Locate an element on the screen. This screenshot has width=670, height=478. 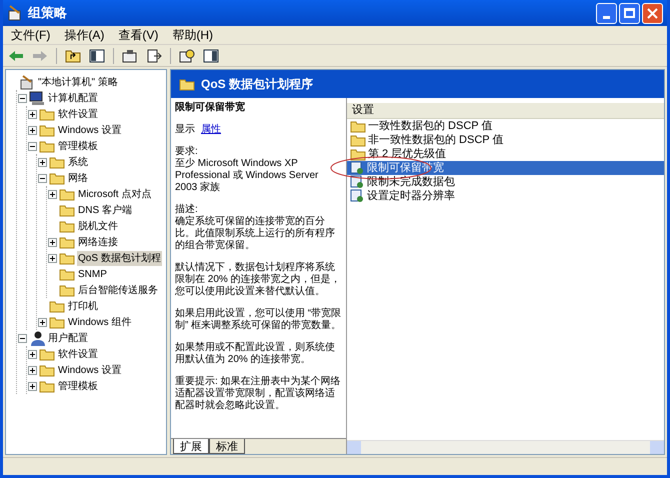
menu-item: 文件(F) is located at coordinates (30, 35).